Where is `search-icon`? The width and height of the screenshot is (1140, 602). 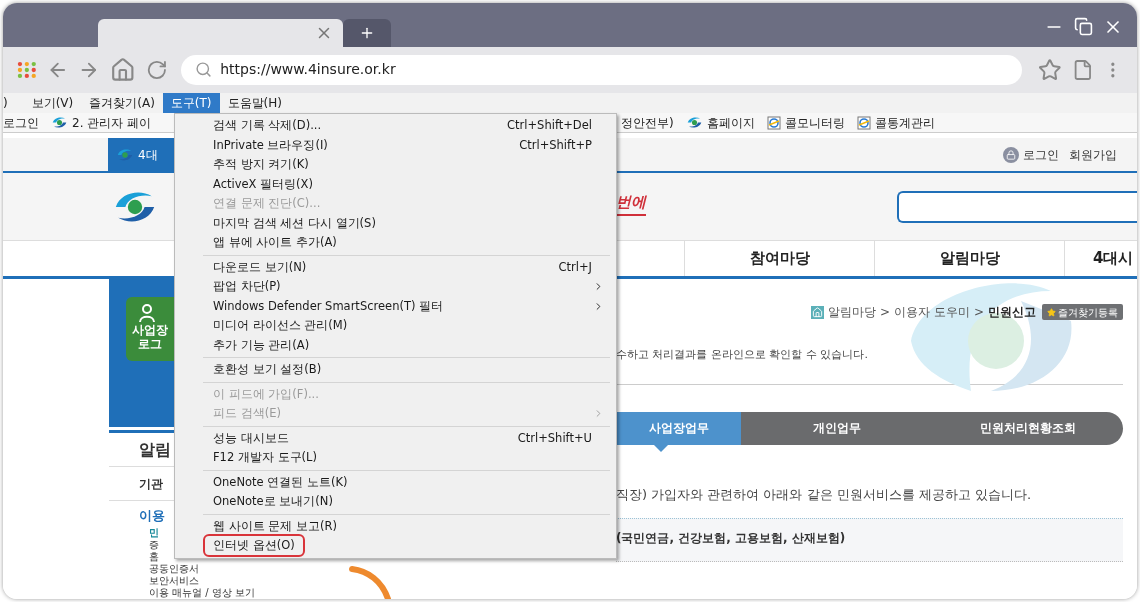
search-icon is located at coordinates (204, 70).